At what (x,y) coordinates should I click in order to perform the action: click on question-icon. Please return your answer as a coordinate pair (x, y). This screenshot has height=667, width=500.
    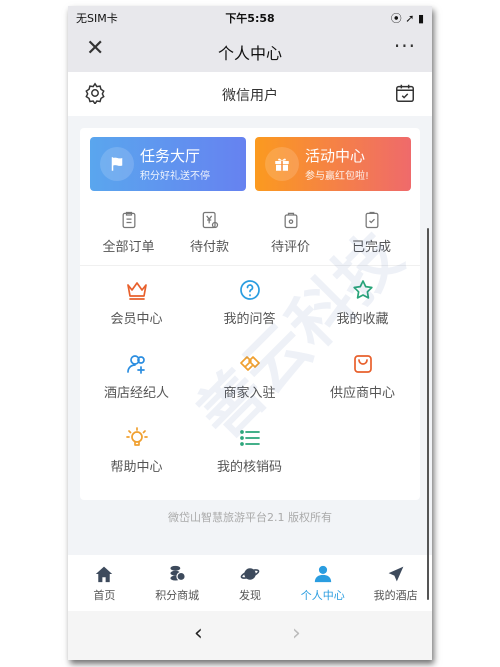
    Looking at the image, I should click on (249, 290).